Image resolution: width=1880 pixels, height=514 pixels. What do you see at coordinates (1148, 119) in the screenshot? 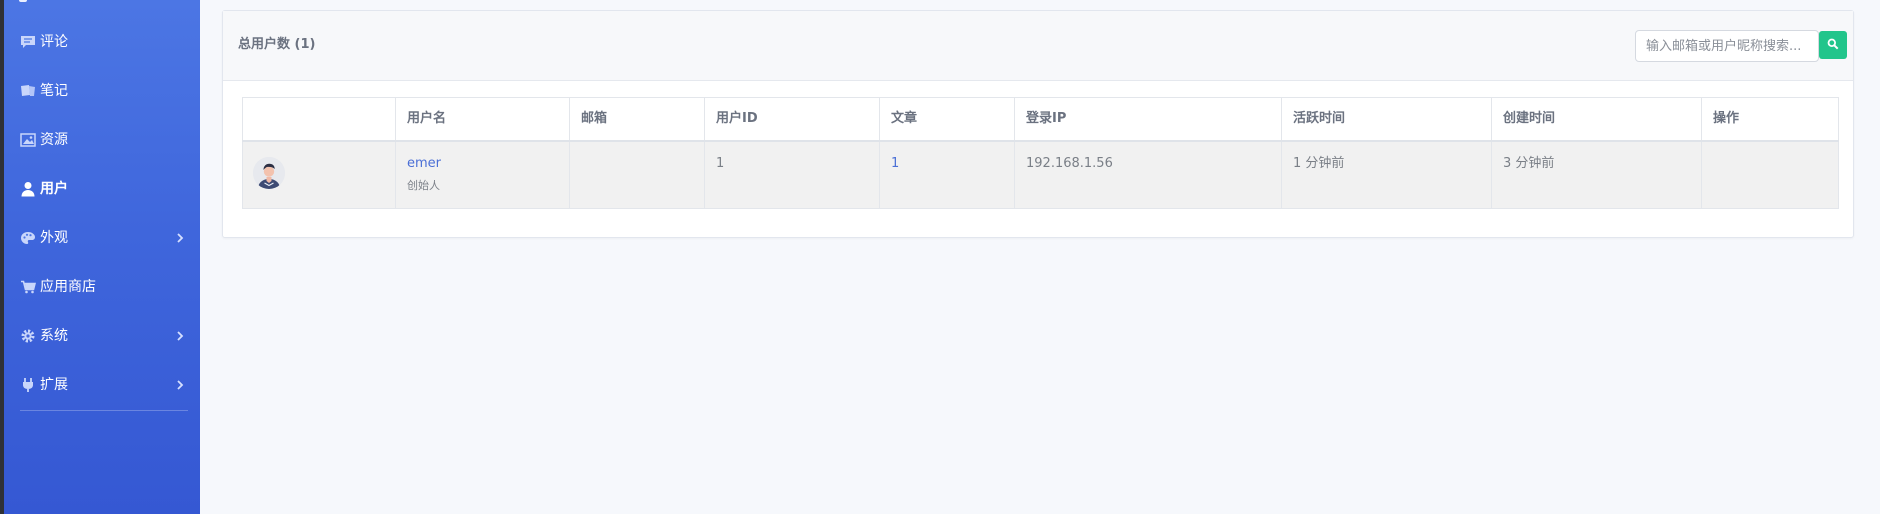
I see `column-header-login-ip: 登录IP` at bounding box center [1148, 119].